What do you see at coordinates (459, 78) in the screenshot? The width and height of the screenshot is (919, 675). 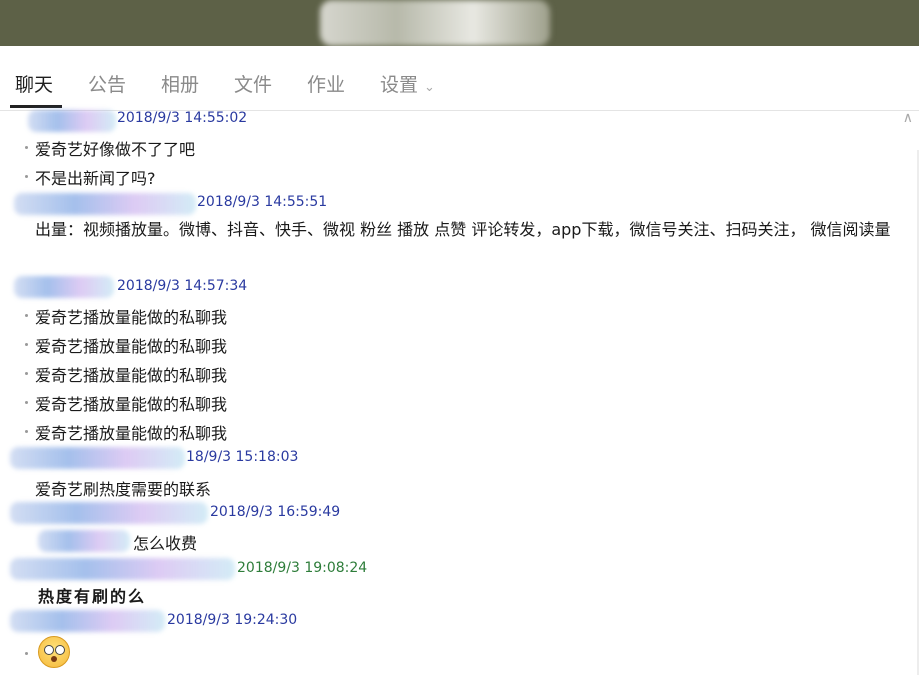 I see `tab-bar: 聊天 公告 相册 文件 作业 设置 ⌄` at bounding box center [459, 78].